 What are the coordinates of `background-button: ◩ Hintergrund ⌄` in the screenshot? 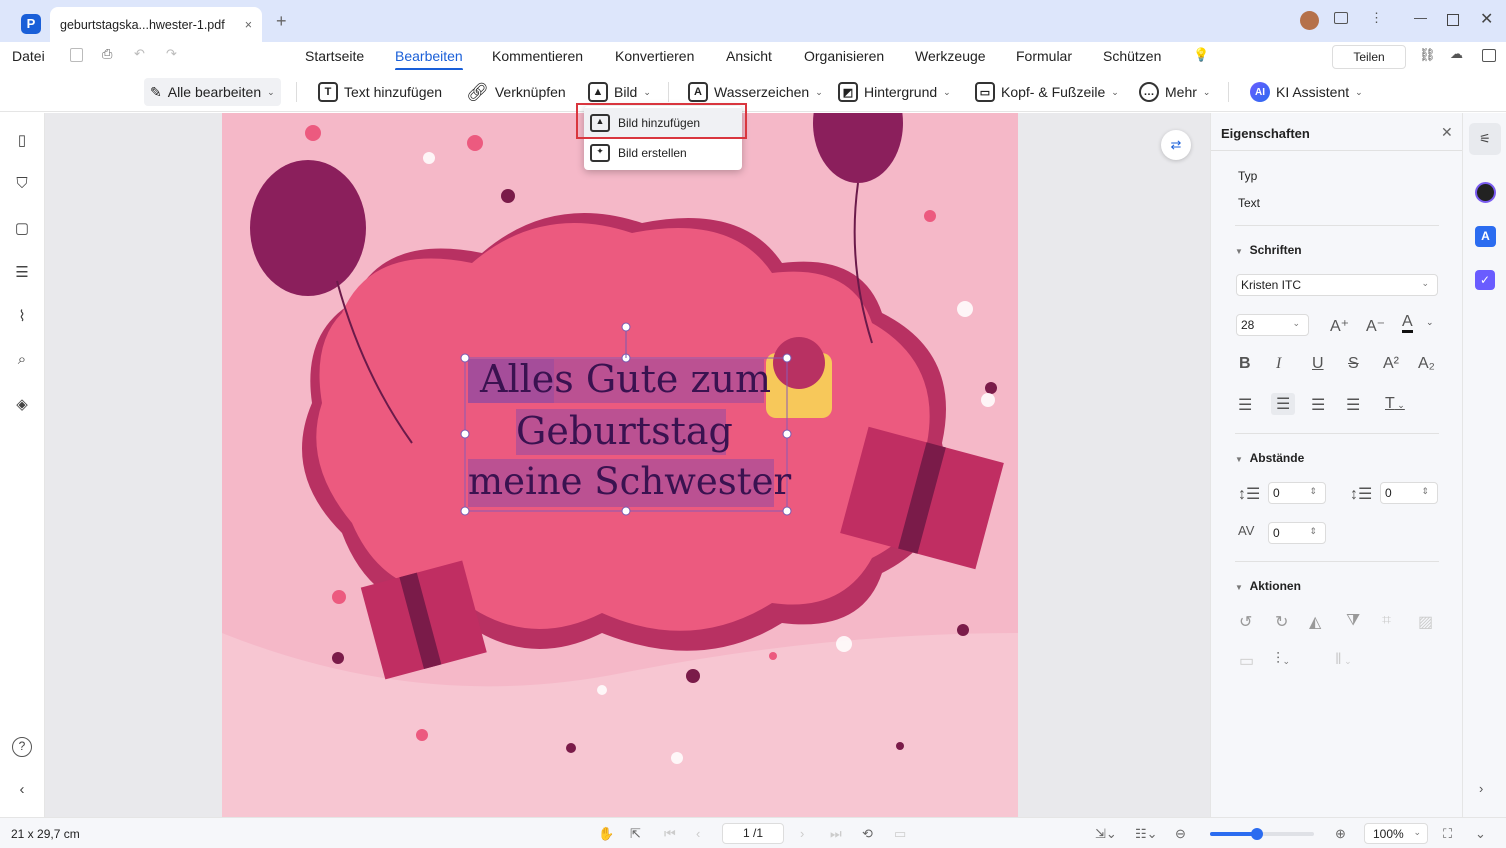 It's located at (894, 92).